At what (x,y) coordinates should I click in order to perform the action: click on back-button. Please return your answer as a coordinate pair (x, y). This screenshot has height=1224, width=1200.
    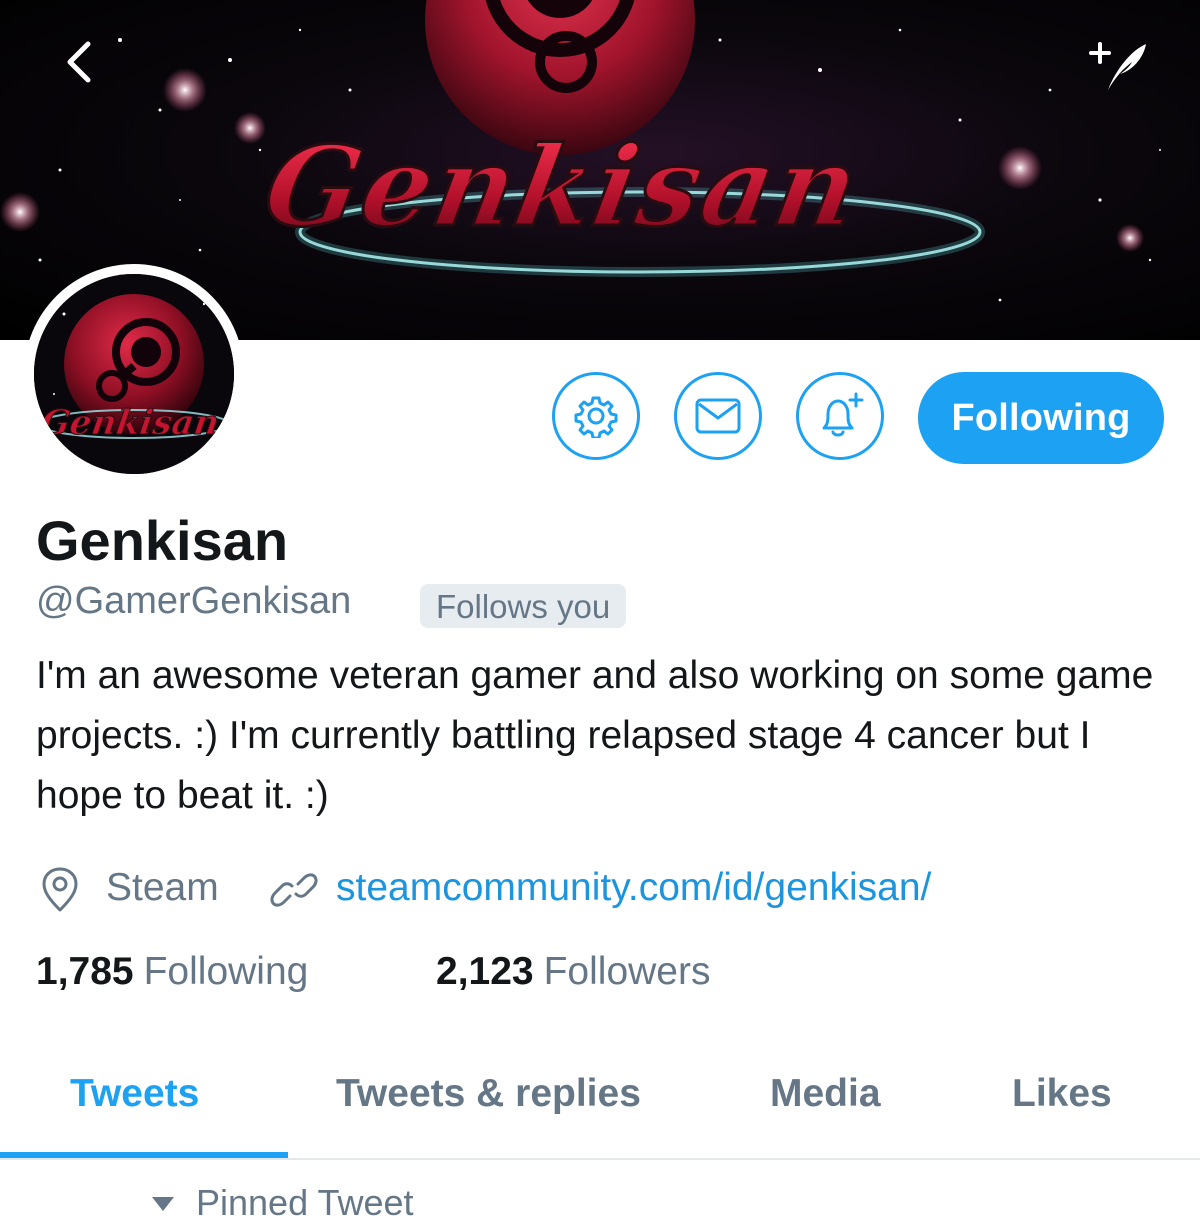
    Looking at the image, I should click on (80, 62).